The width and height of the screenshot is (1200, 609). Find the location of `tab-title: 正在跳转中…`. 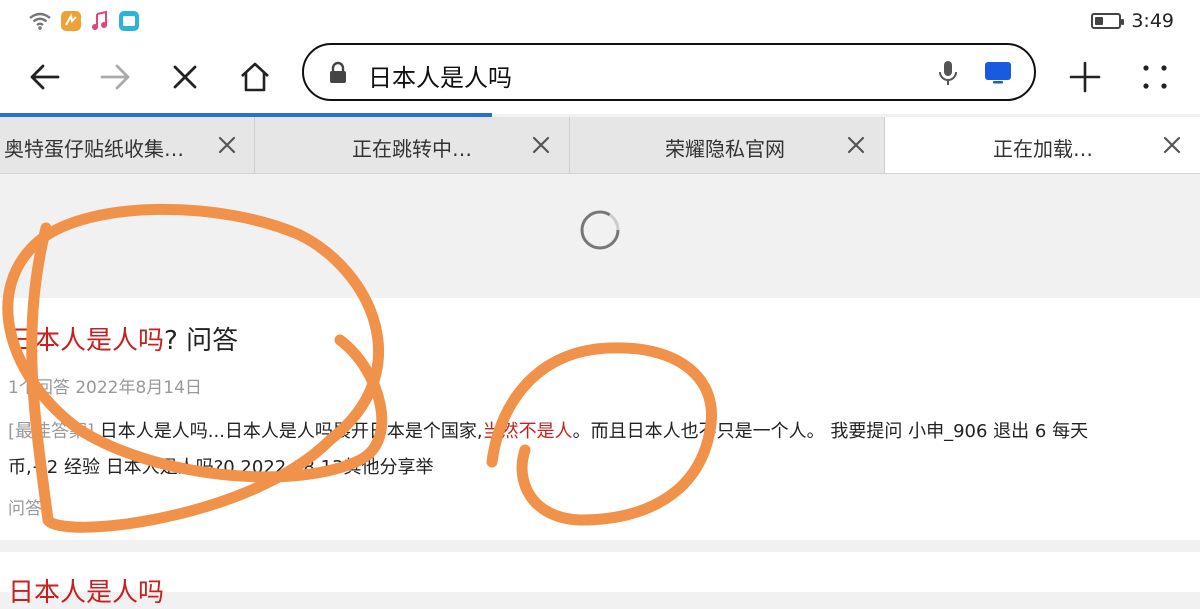

tab-title: 正在跳转中… is located at coordinates (412, 149).